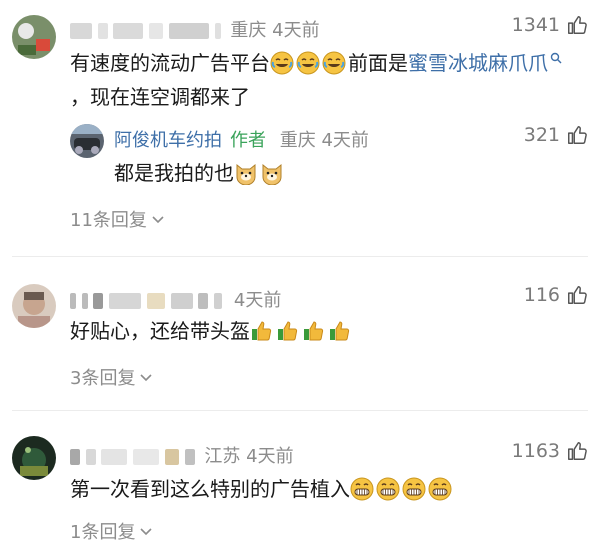  Describe the element at coordinates (108, 220) in the screenshot. I see `replies-label: 11条回复` at that location.